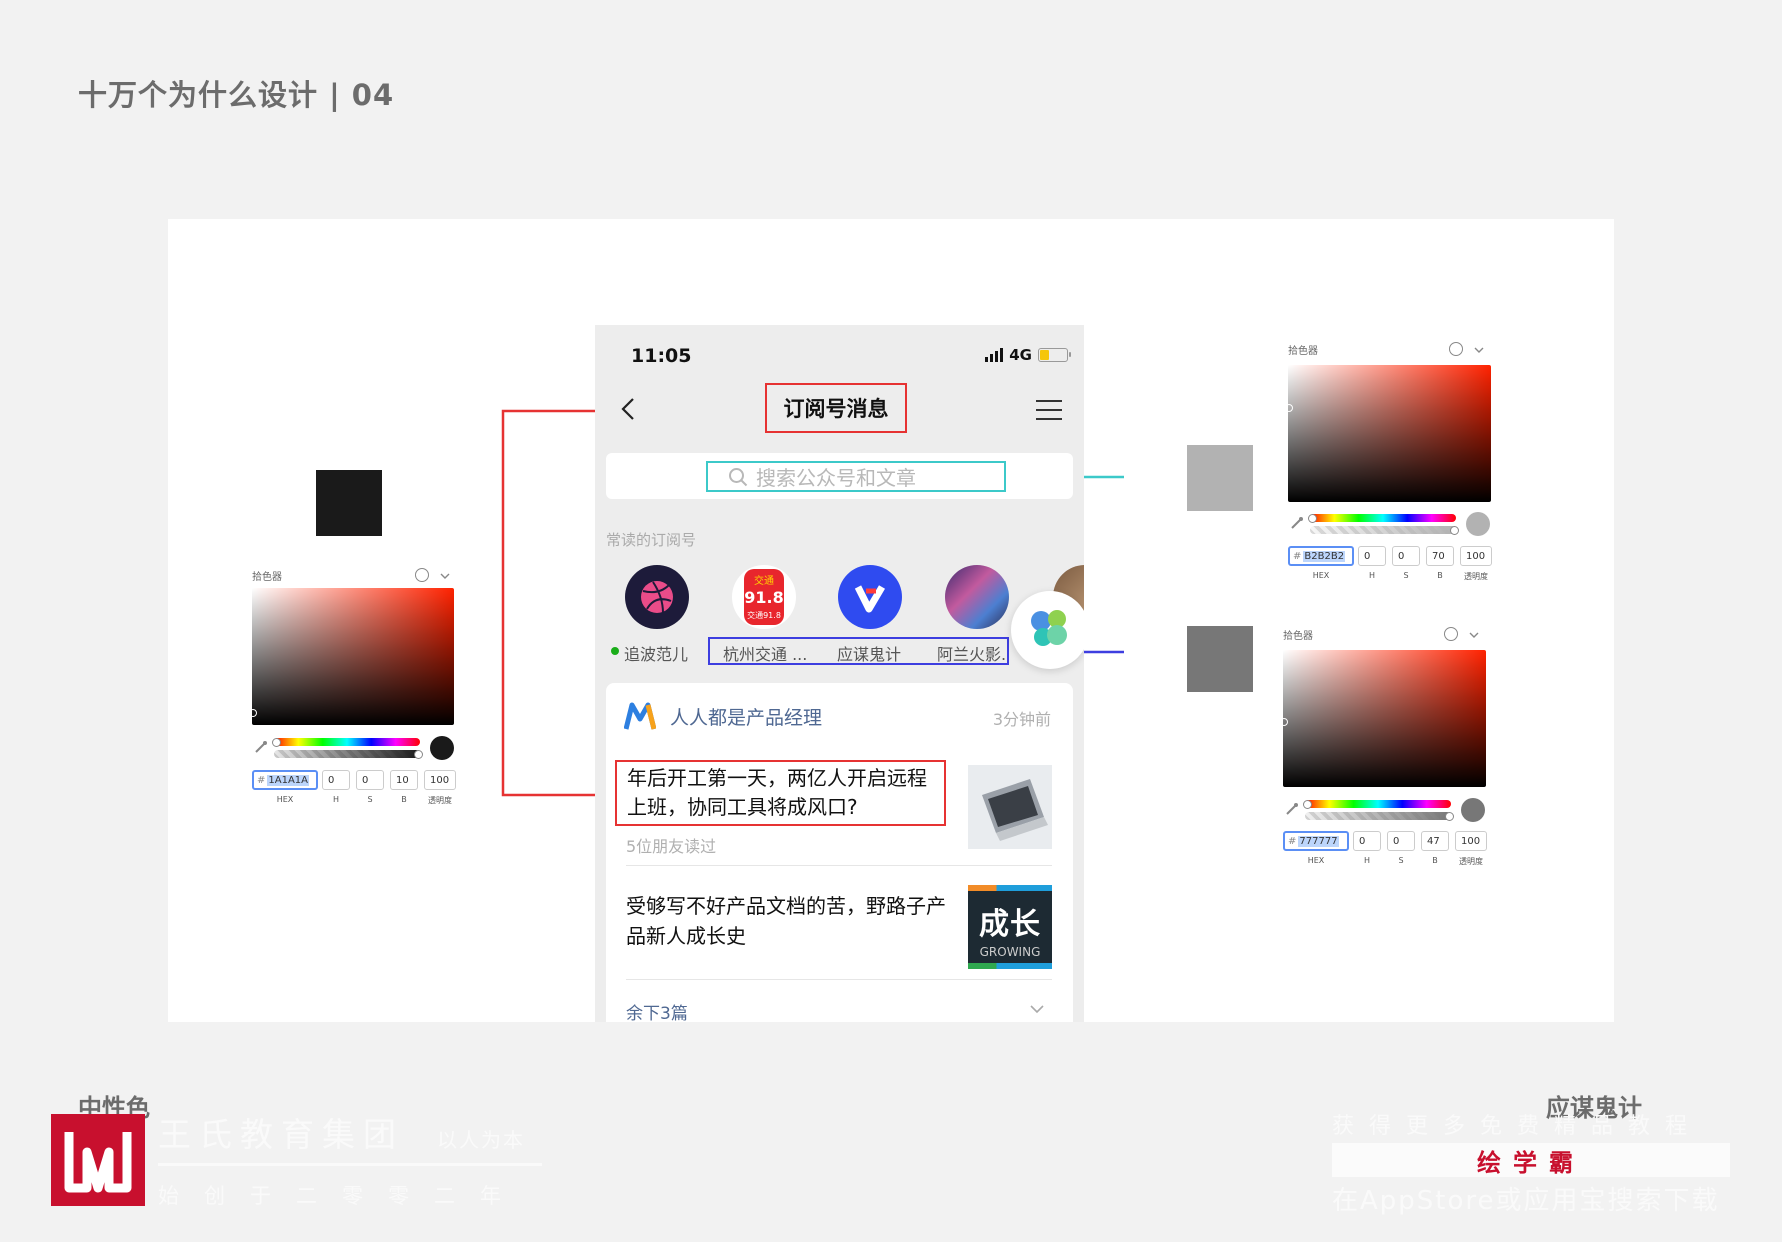 The width and height of the screenshot is (1782, 1242). Describe the element at coordinates (640, 716) in the screenshot. I see `publisher-logo-icon` at that location.